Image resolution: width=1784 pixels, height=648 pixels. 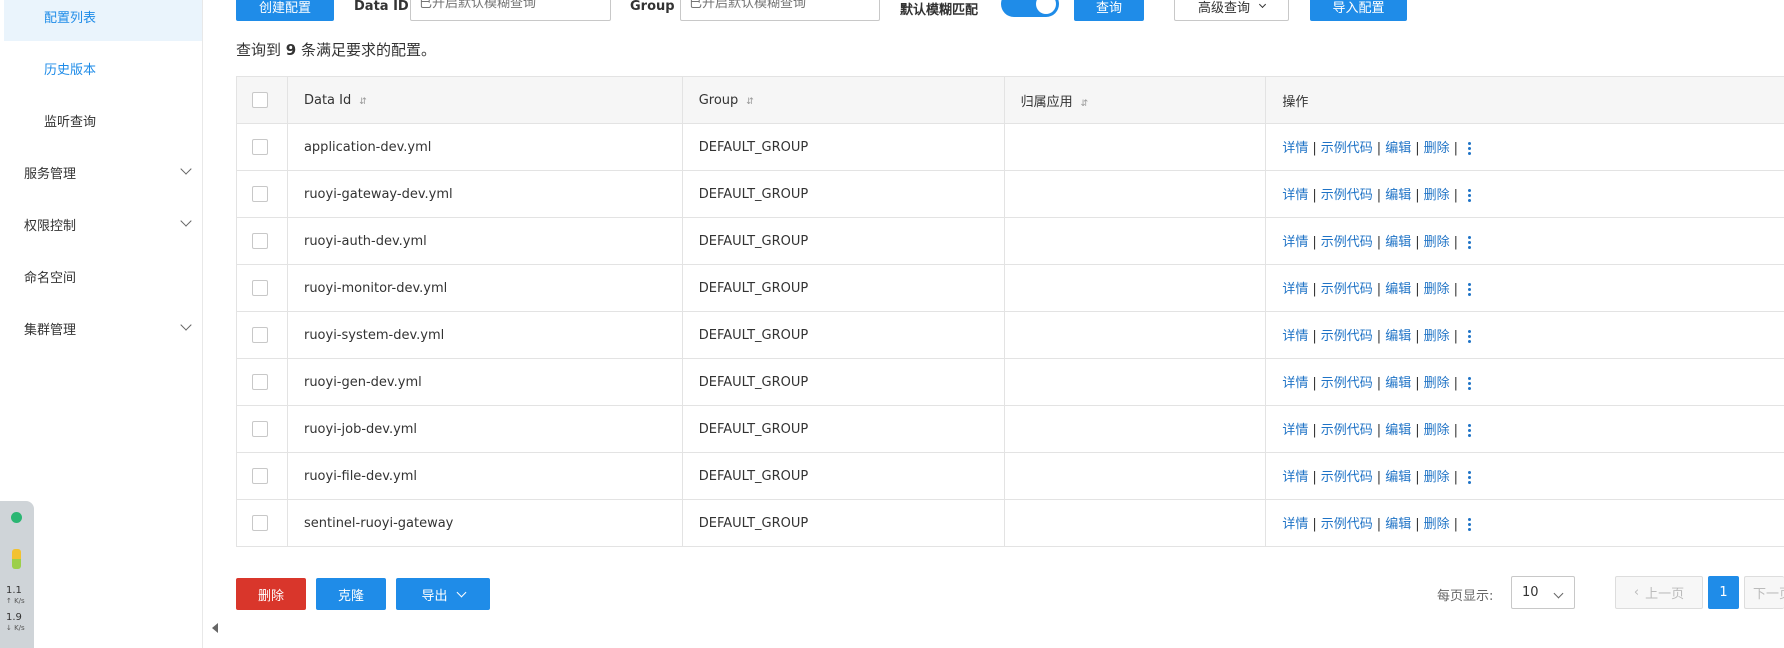 I want to click on group-search-input, so click(x=780, y=10).